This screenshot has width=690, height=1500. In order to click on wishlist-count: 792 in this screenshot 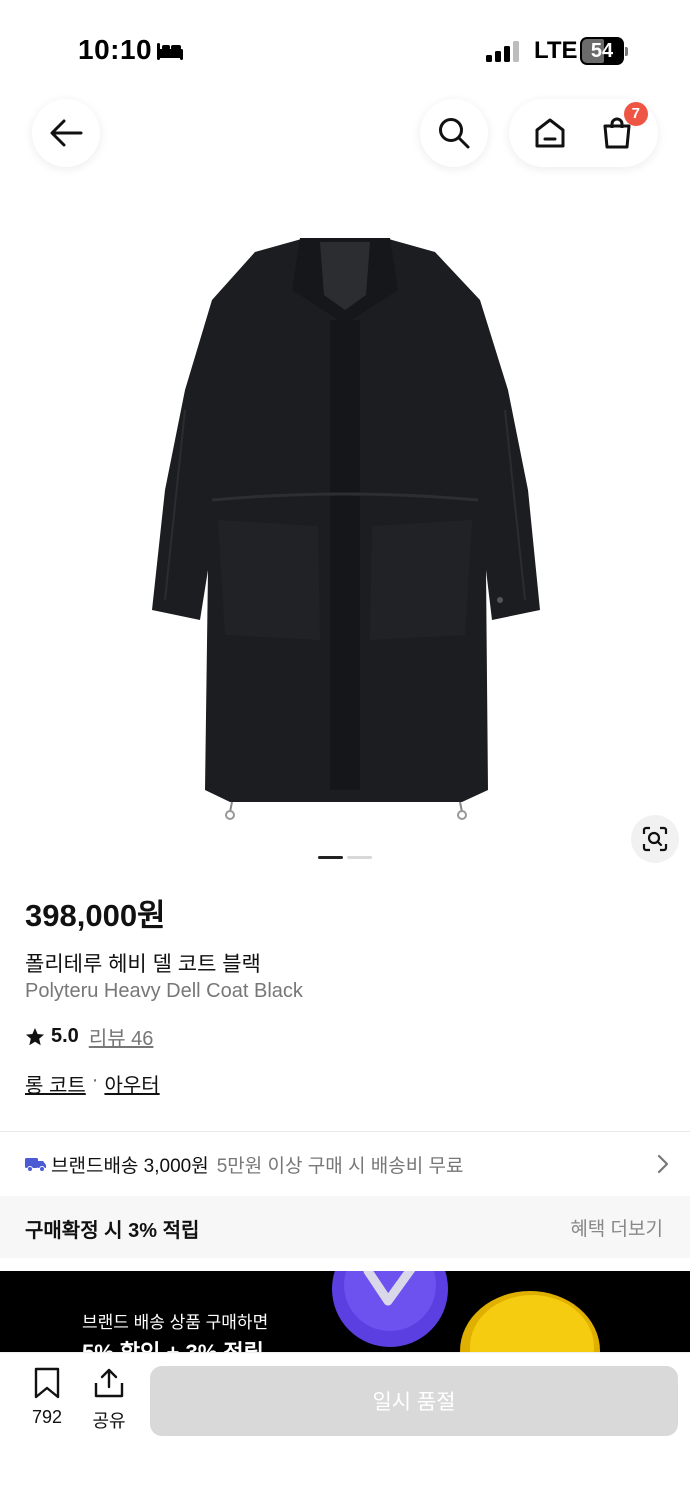, I will do `click(47, 1417)`.